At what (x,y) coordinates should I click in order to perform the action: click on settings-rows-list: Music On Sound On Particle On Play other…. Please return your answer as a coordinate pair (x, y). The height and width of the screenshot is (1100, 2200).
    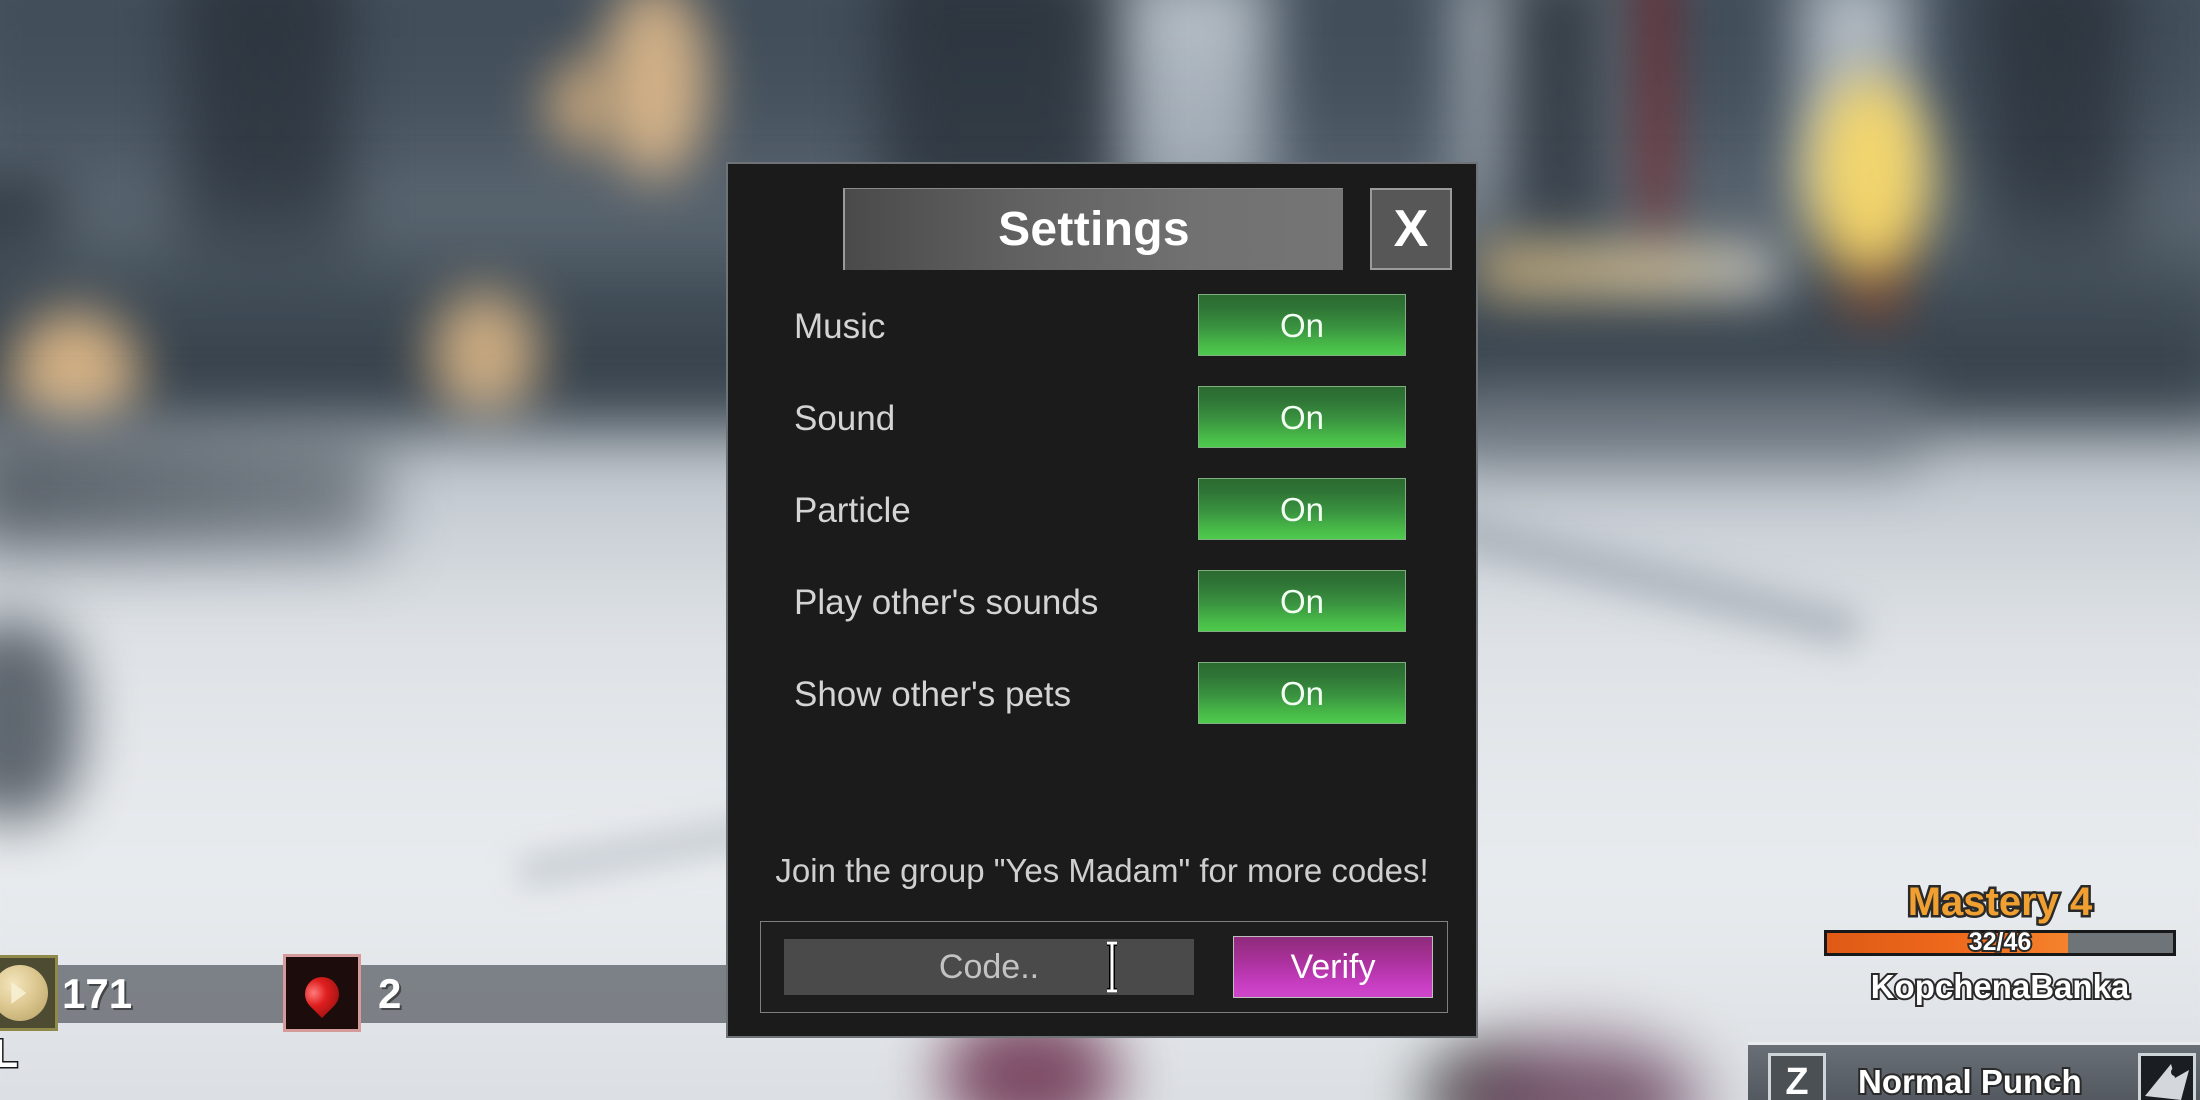
    Looking at the image, I should click on (1102, 524).